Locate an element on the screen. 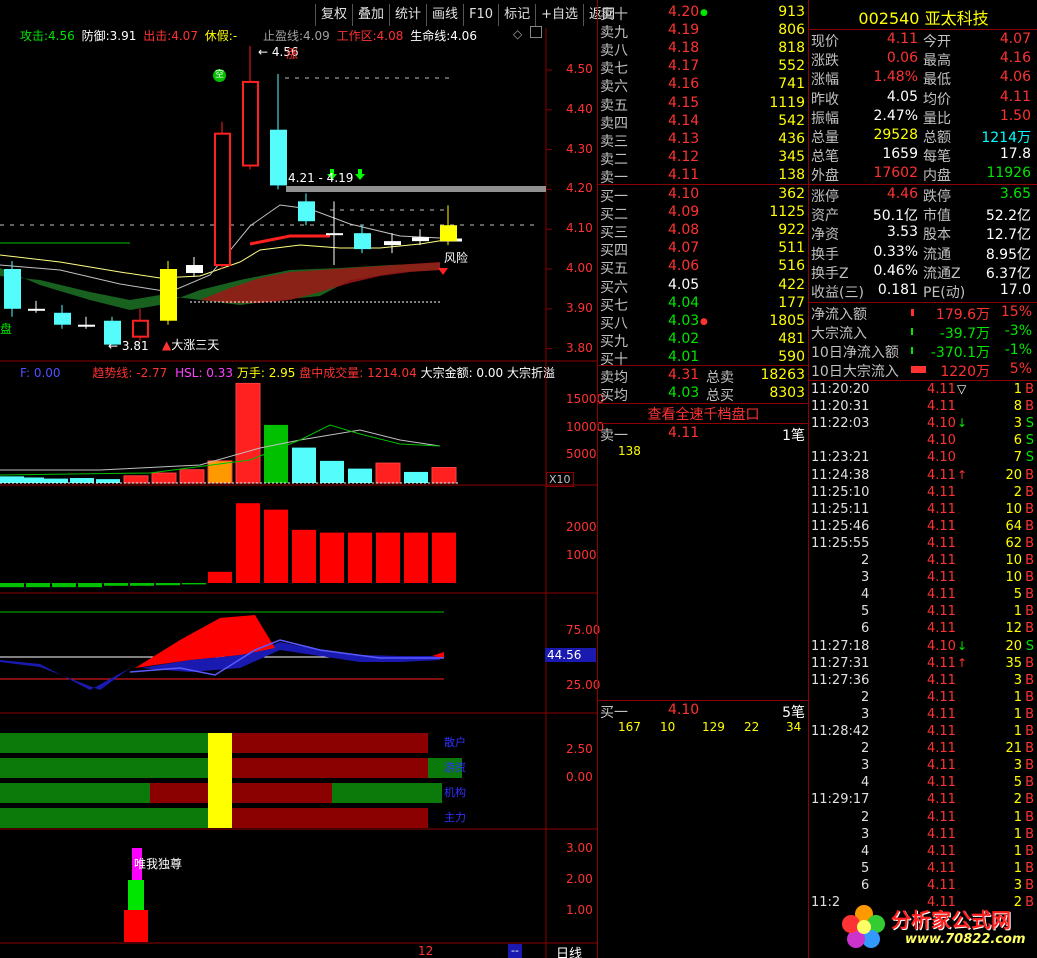 Image resolution: width=1037 pixels, height=958 pixels. buy-level-row: 买八 4.03 ● 1805 is located at coordinates (703, 322).